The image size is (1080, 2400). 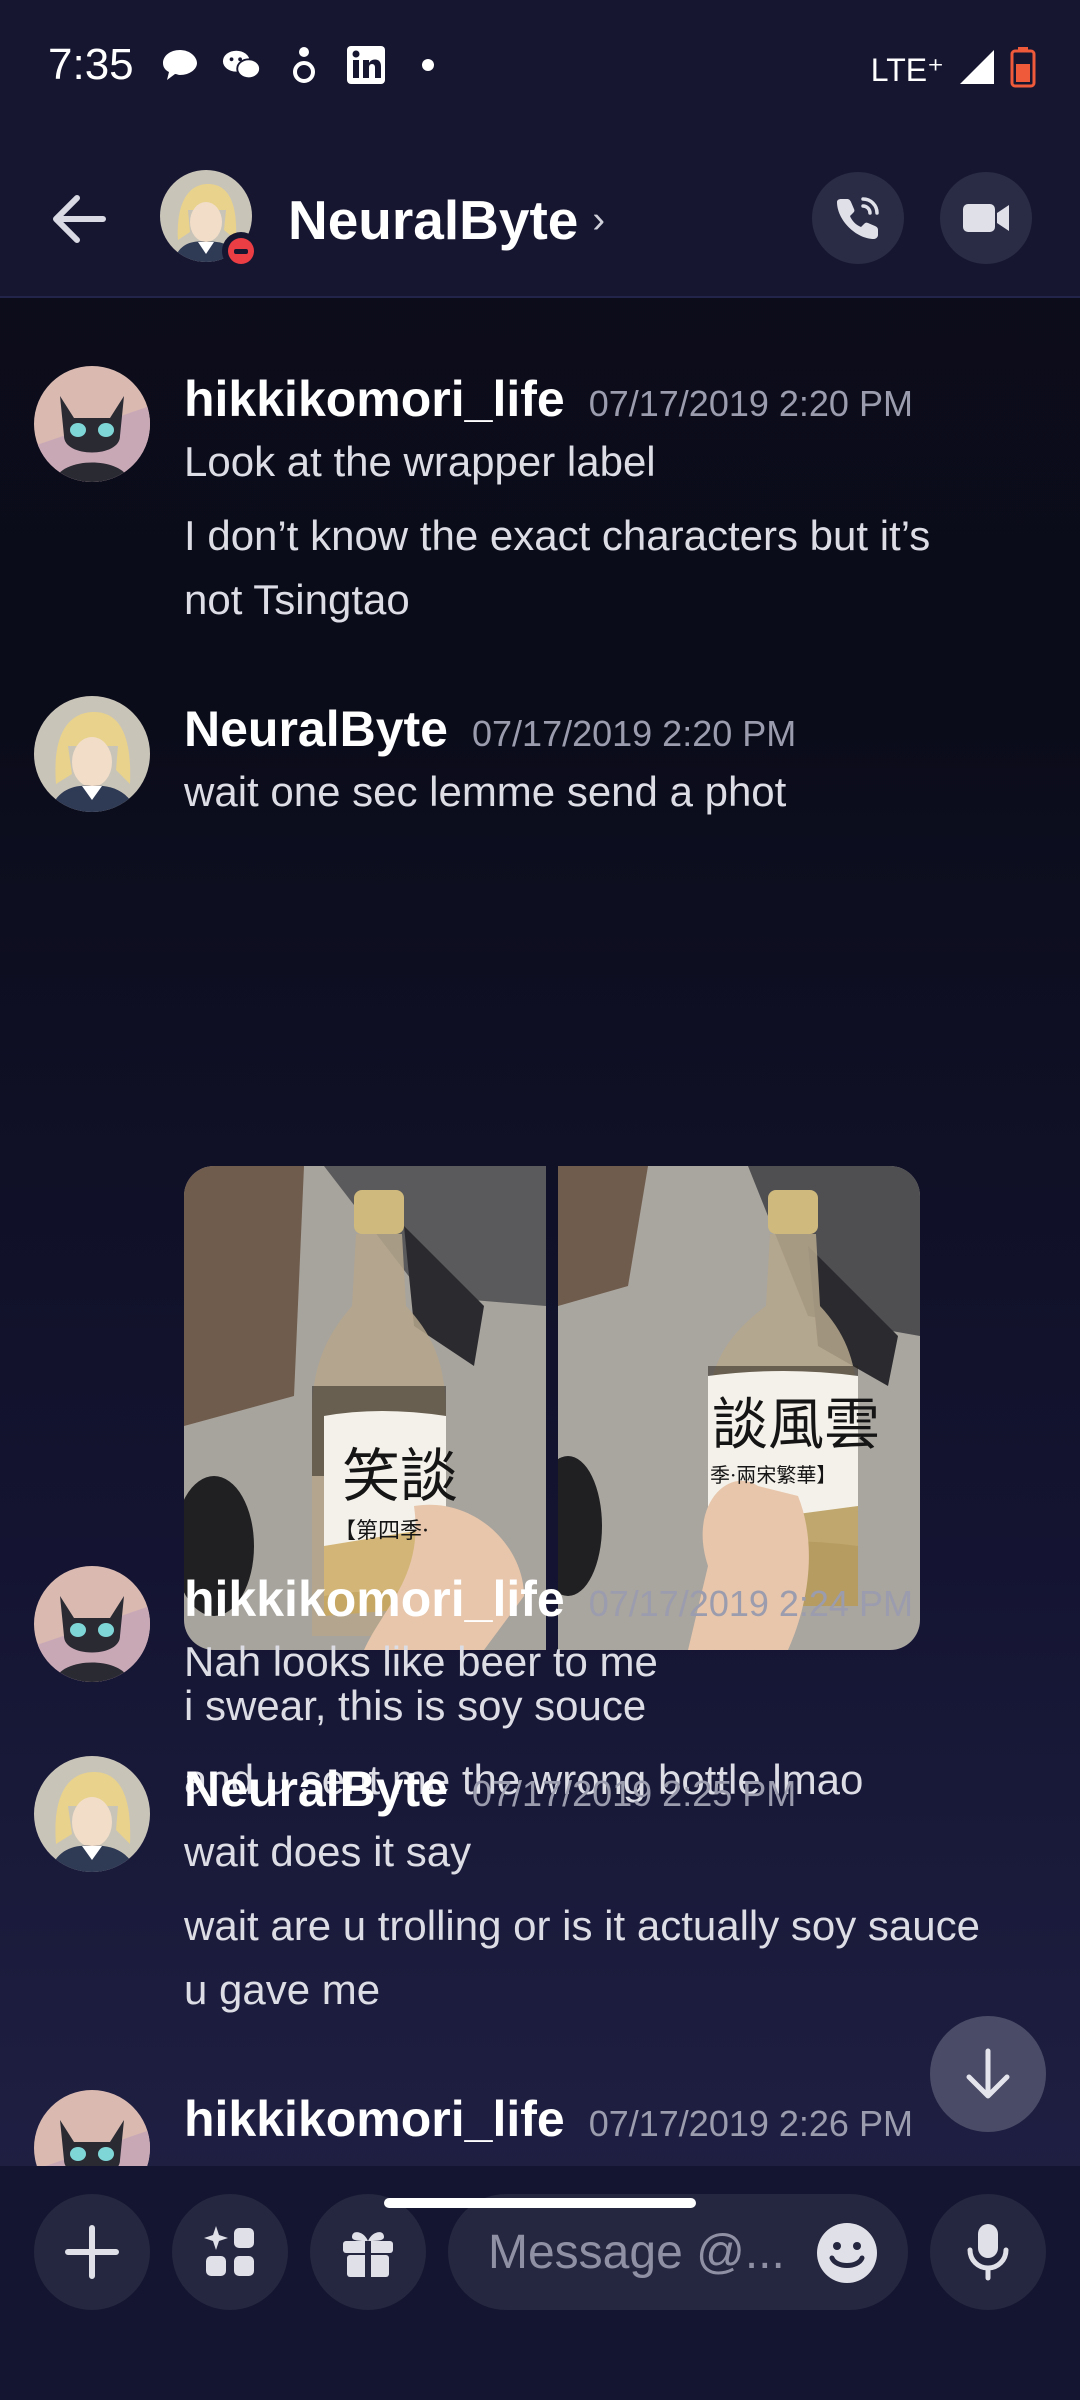 I want to click on video-call-button, so click(x=986, y=218).